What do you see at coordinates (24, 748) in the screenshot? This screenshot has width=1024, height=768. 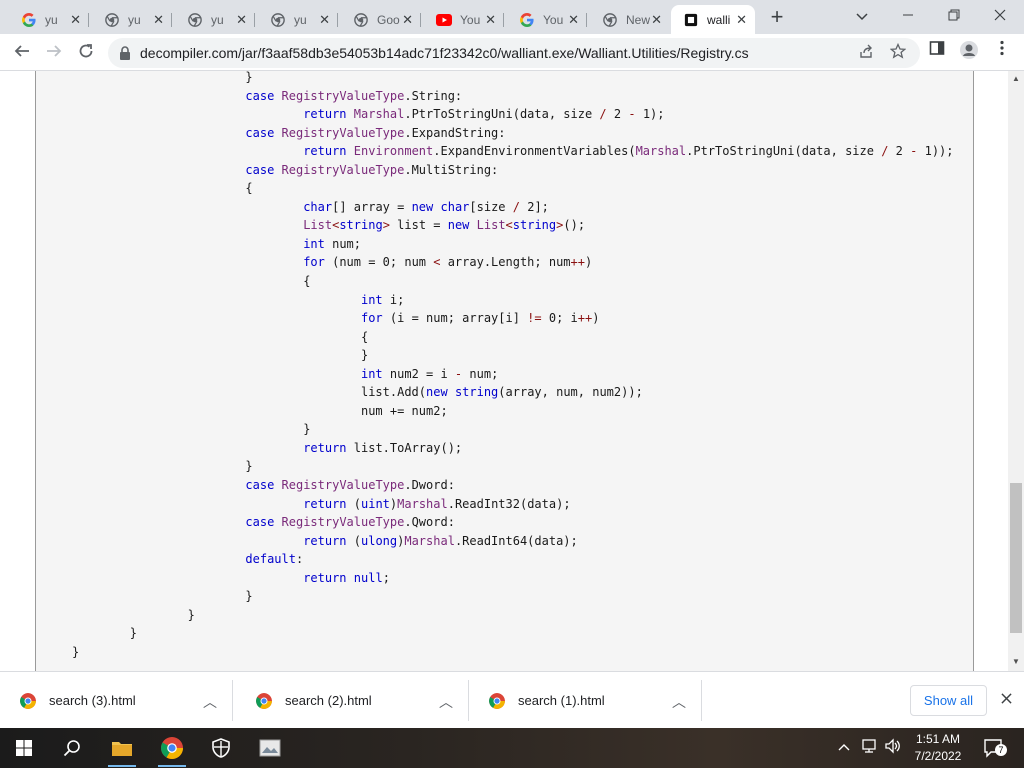 I see `start-button` at bounding box center [24, 748].